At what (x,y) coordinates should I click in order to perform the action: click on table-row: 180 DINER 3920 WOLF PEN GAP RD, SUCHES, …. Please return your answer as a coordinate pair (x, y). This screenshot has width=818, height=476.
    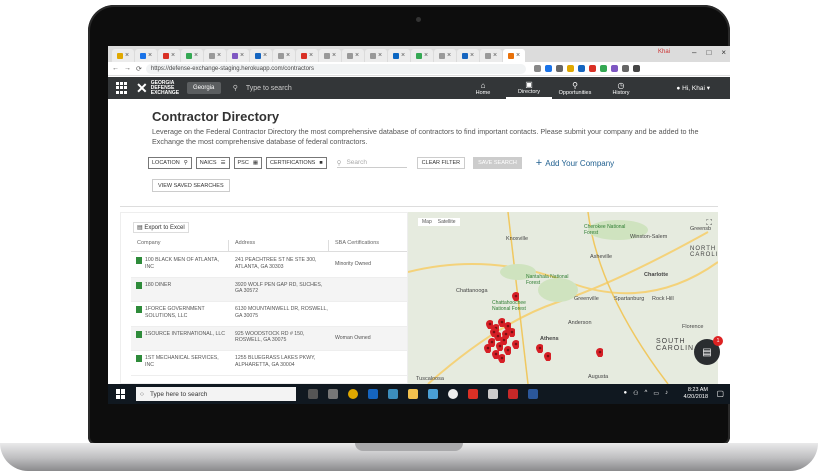
    Looking at the image, I should click on (269, 289).